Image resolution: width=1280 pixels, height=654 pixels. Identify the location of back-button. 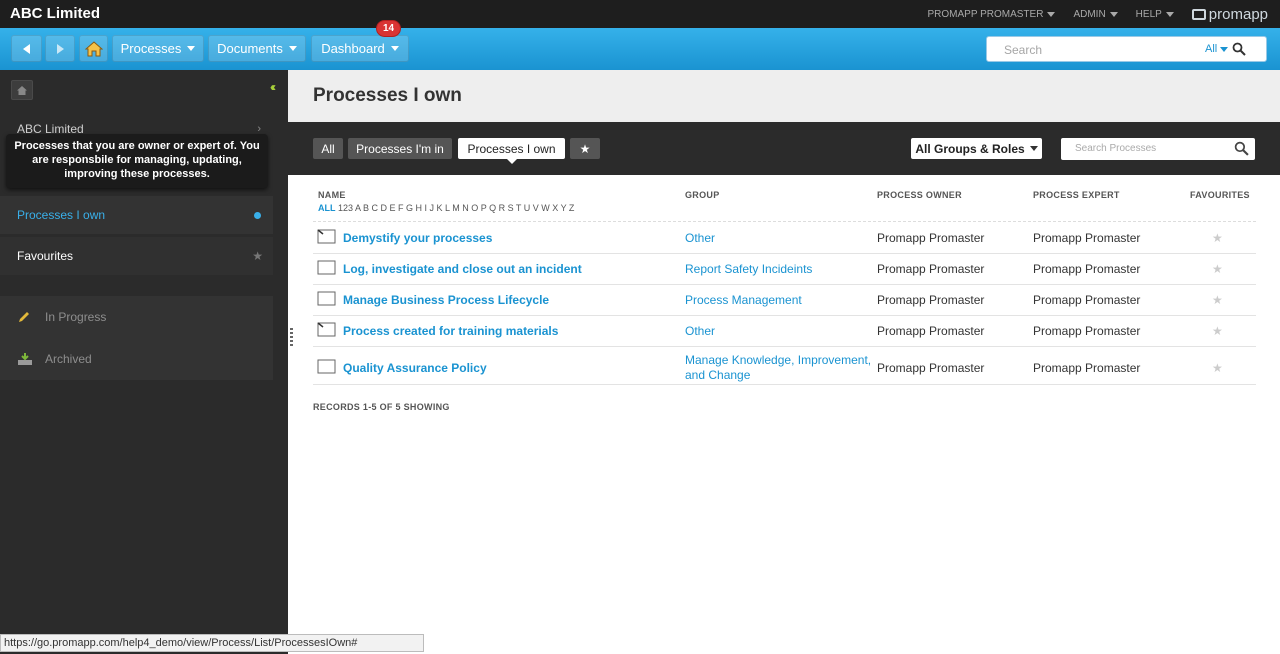
(26, 48).